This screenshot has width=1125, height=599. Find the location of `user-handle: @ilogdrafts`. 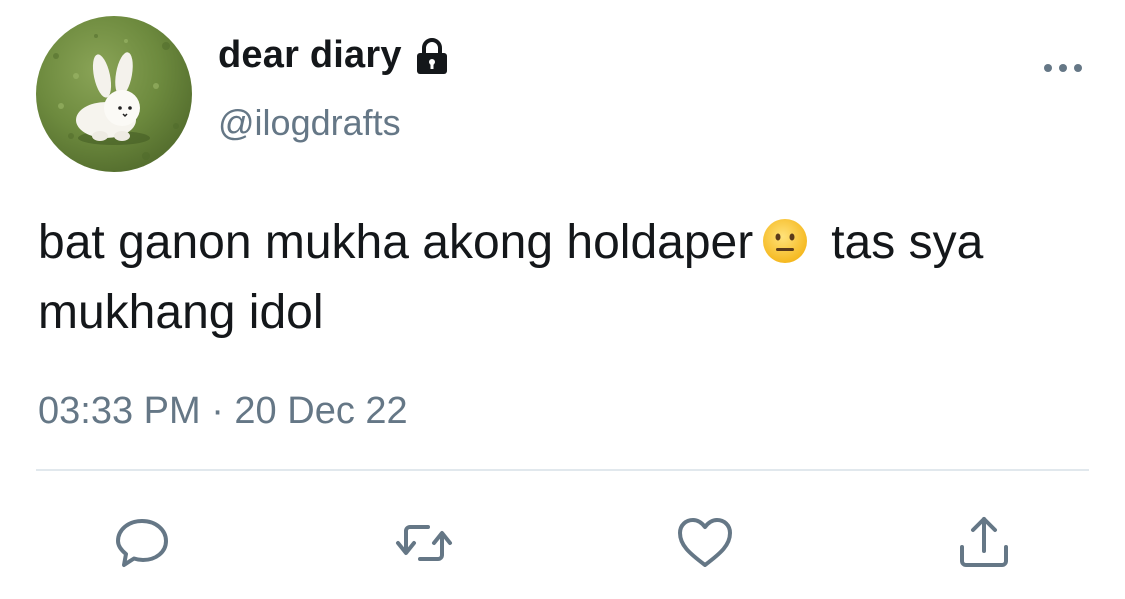

user-handle: @ilogdrafts is located at coordinates (309, 123).